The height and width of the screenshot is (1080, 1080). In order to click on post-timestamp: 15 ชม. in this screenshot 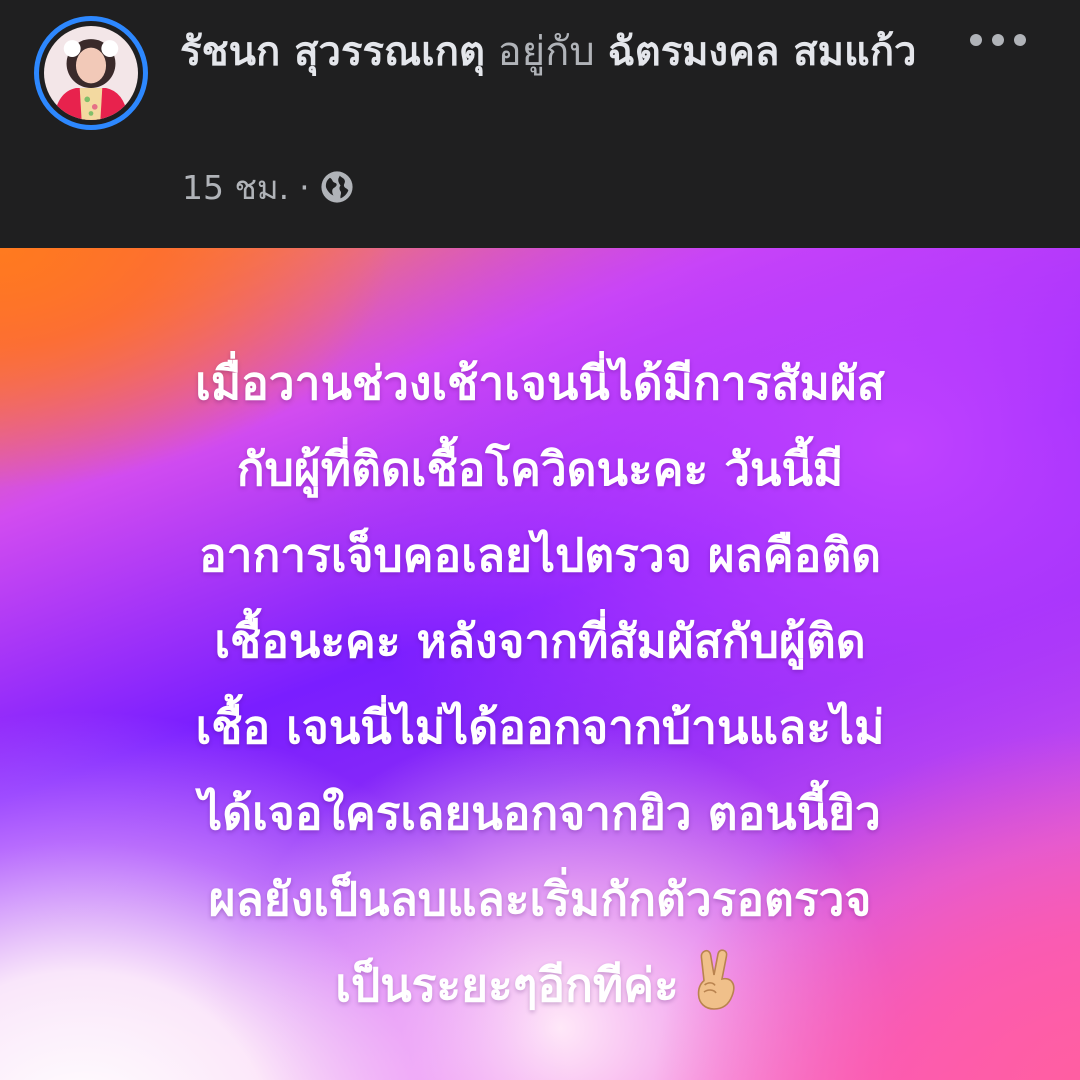, I will do `click(235, 187)`.